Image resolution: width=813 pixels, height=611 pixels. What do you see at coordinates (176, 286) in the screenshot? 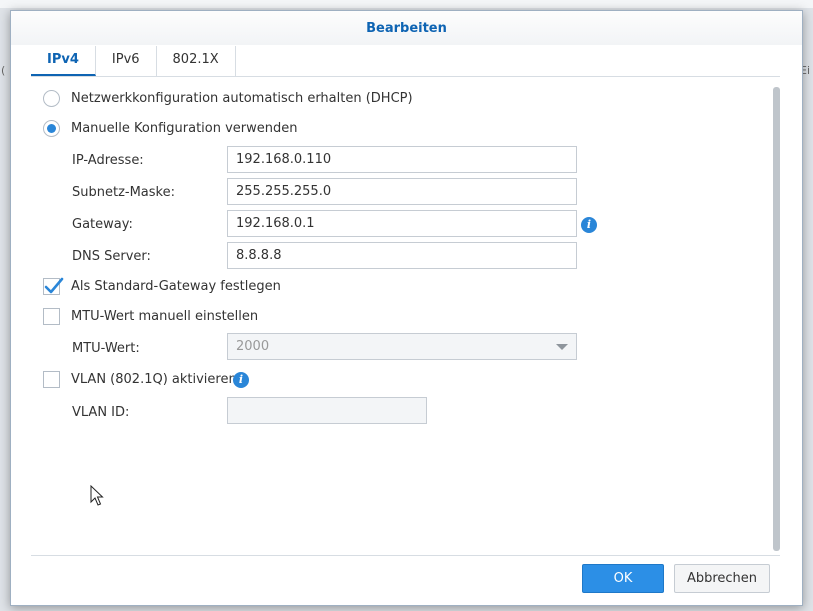
I see `default-gateway-label: Als Standard-Gateway festlegen` at bounding box center [176, 286].